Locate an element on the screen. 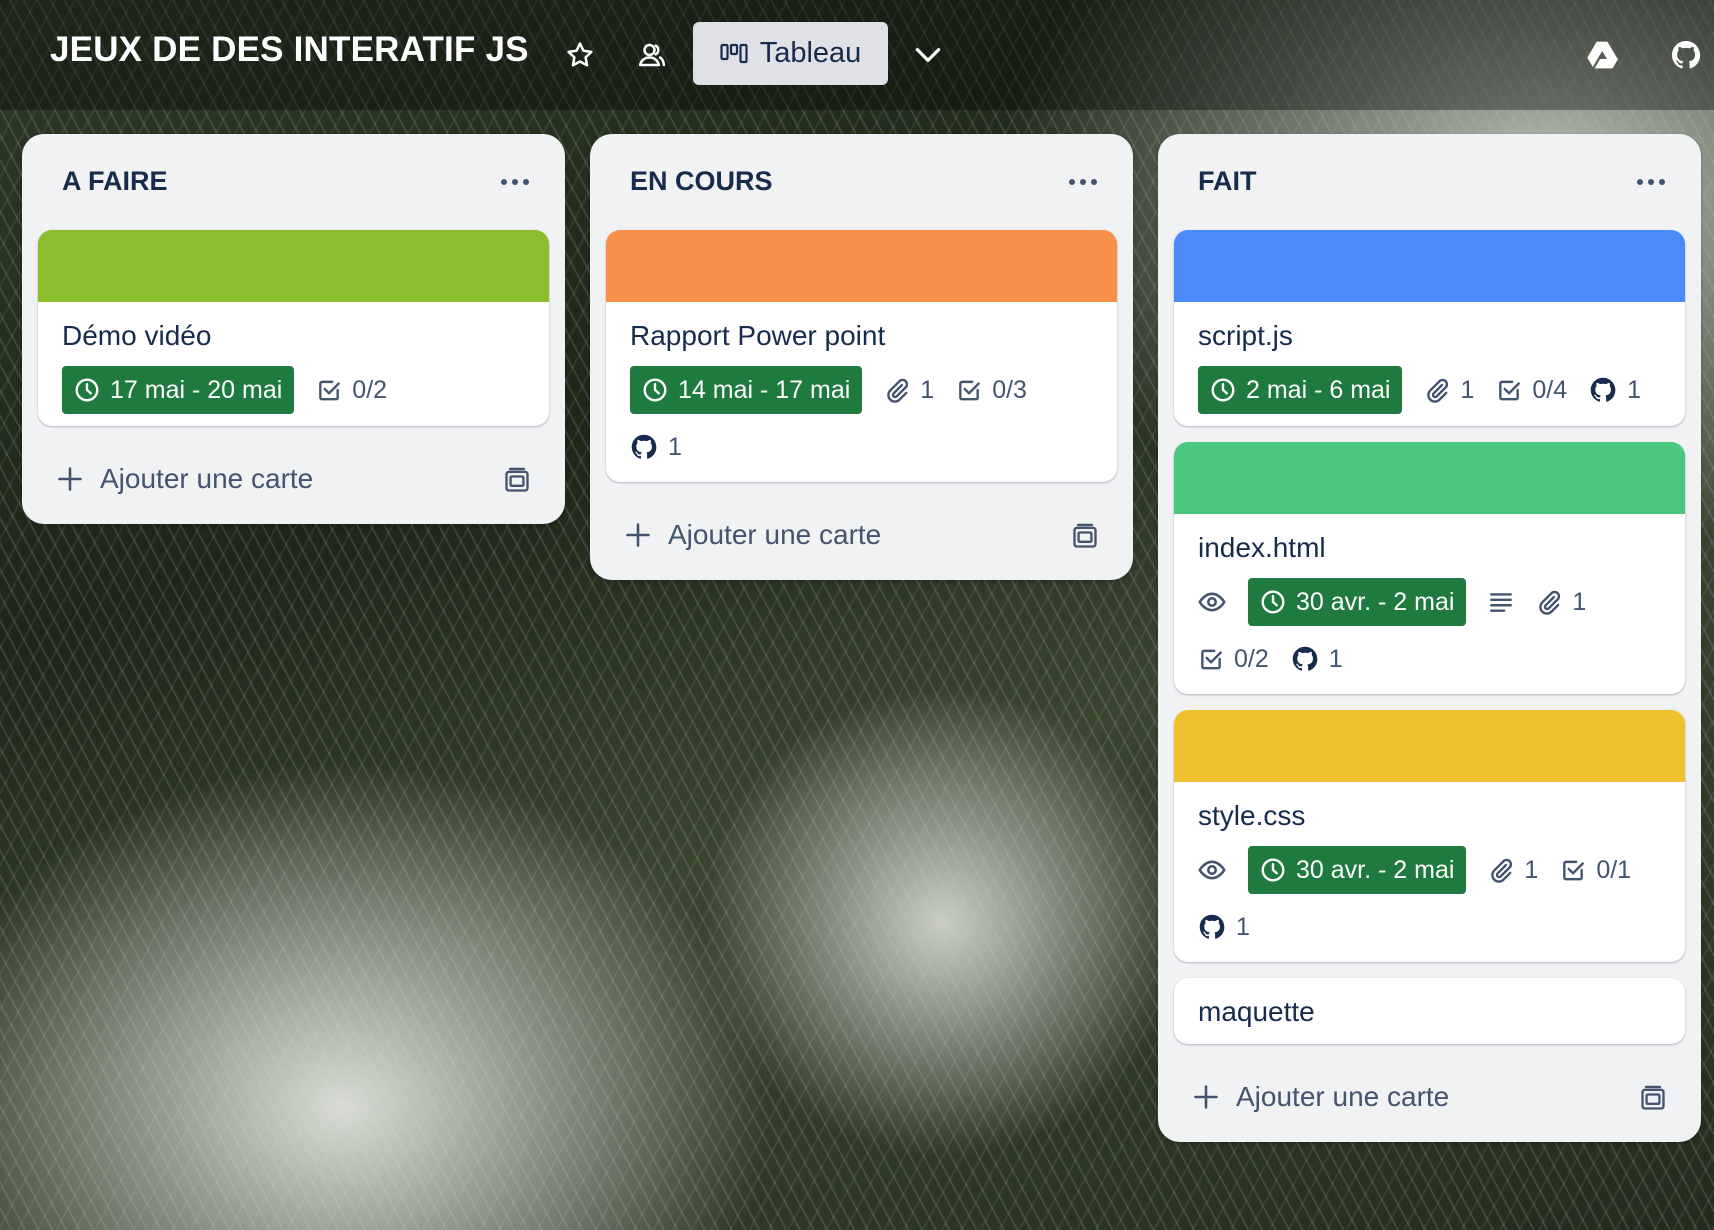 Image resolution: width=1714 pixels, height=1230 pixels. card-title: maquette is located at coordinates (1256, 1011).